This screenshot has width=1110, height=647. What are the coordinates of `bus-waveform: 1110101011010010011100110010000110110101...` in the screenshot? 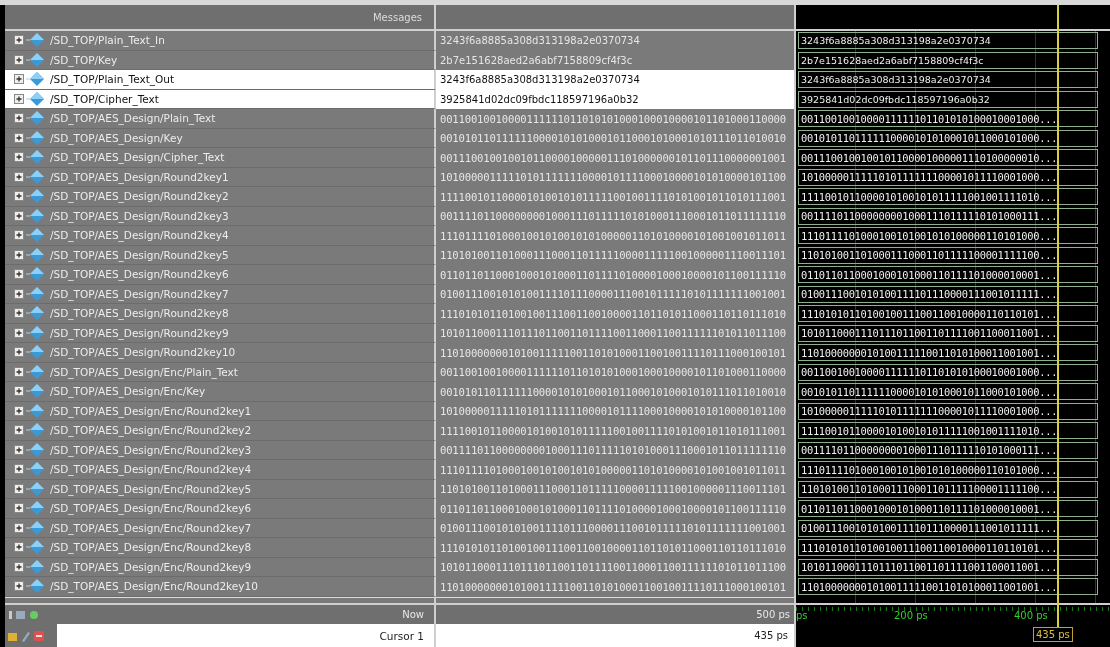 It's located at (948, 314).